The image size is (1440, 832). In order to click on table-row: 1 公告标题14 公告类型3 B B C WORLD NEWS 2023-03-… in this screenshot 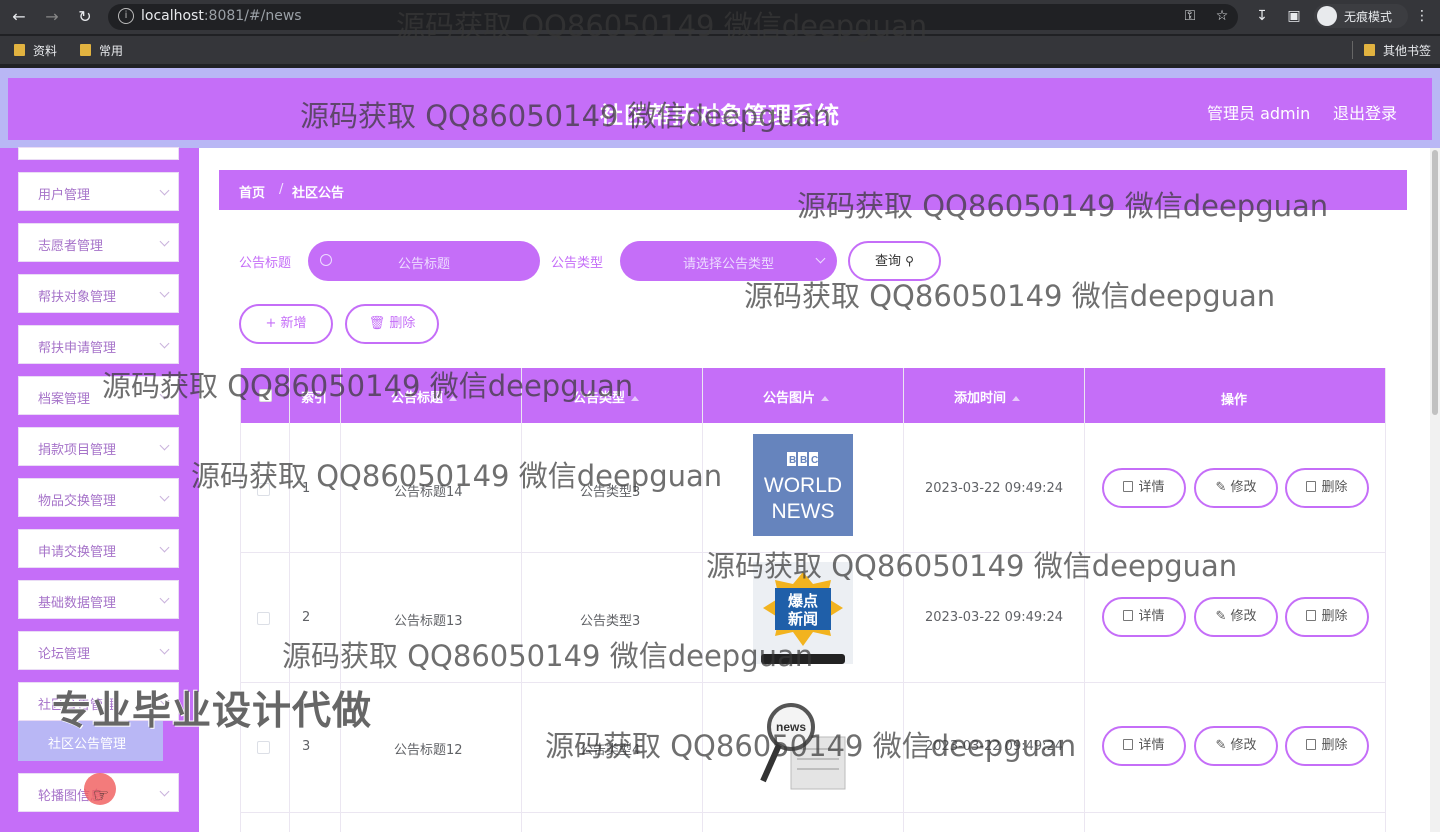, I will do `click(813, 488)`.